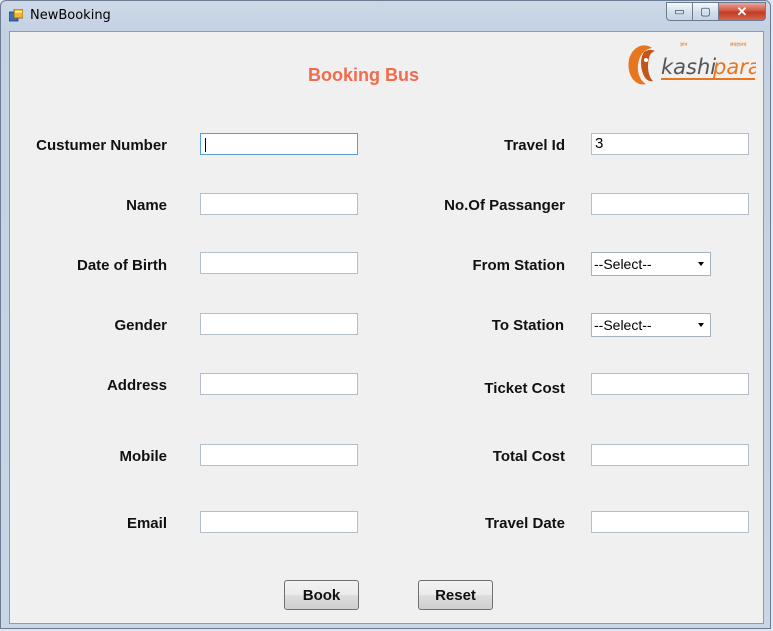 This screenshot has height=631, width=773. I want to click on page-title: Booking Bus, so click(363, 75).